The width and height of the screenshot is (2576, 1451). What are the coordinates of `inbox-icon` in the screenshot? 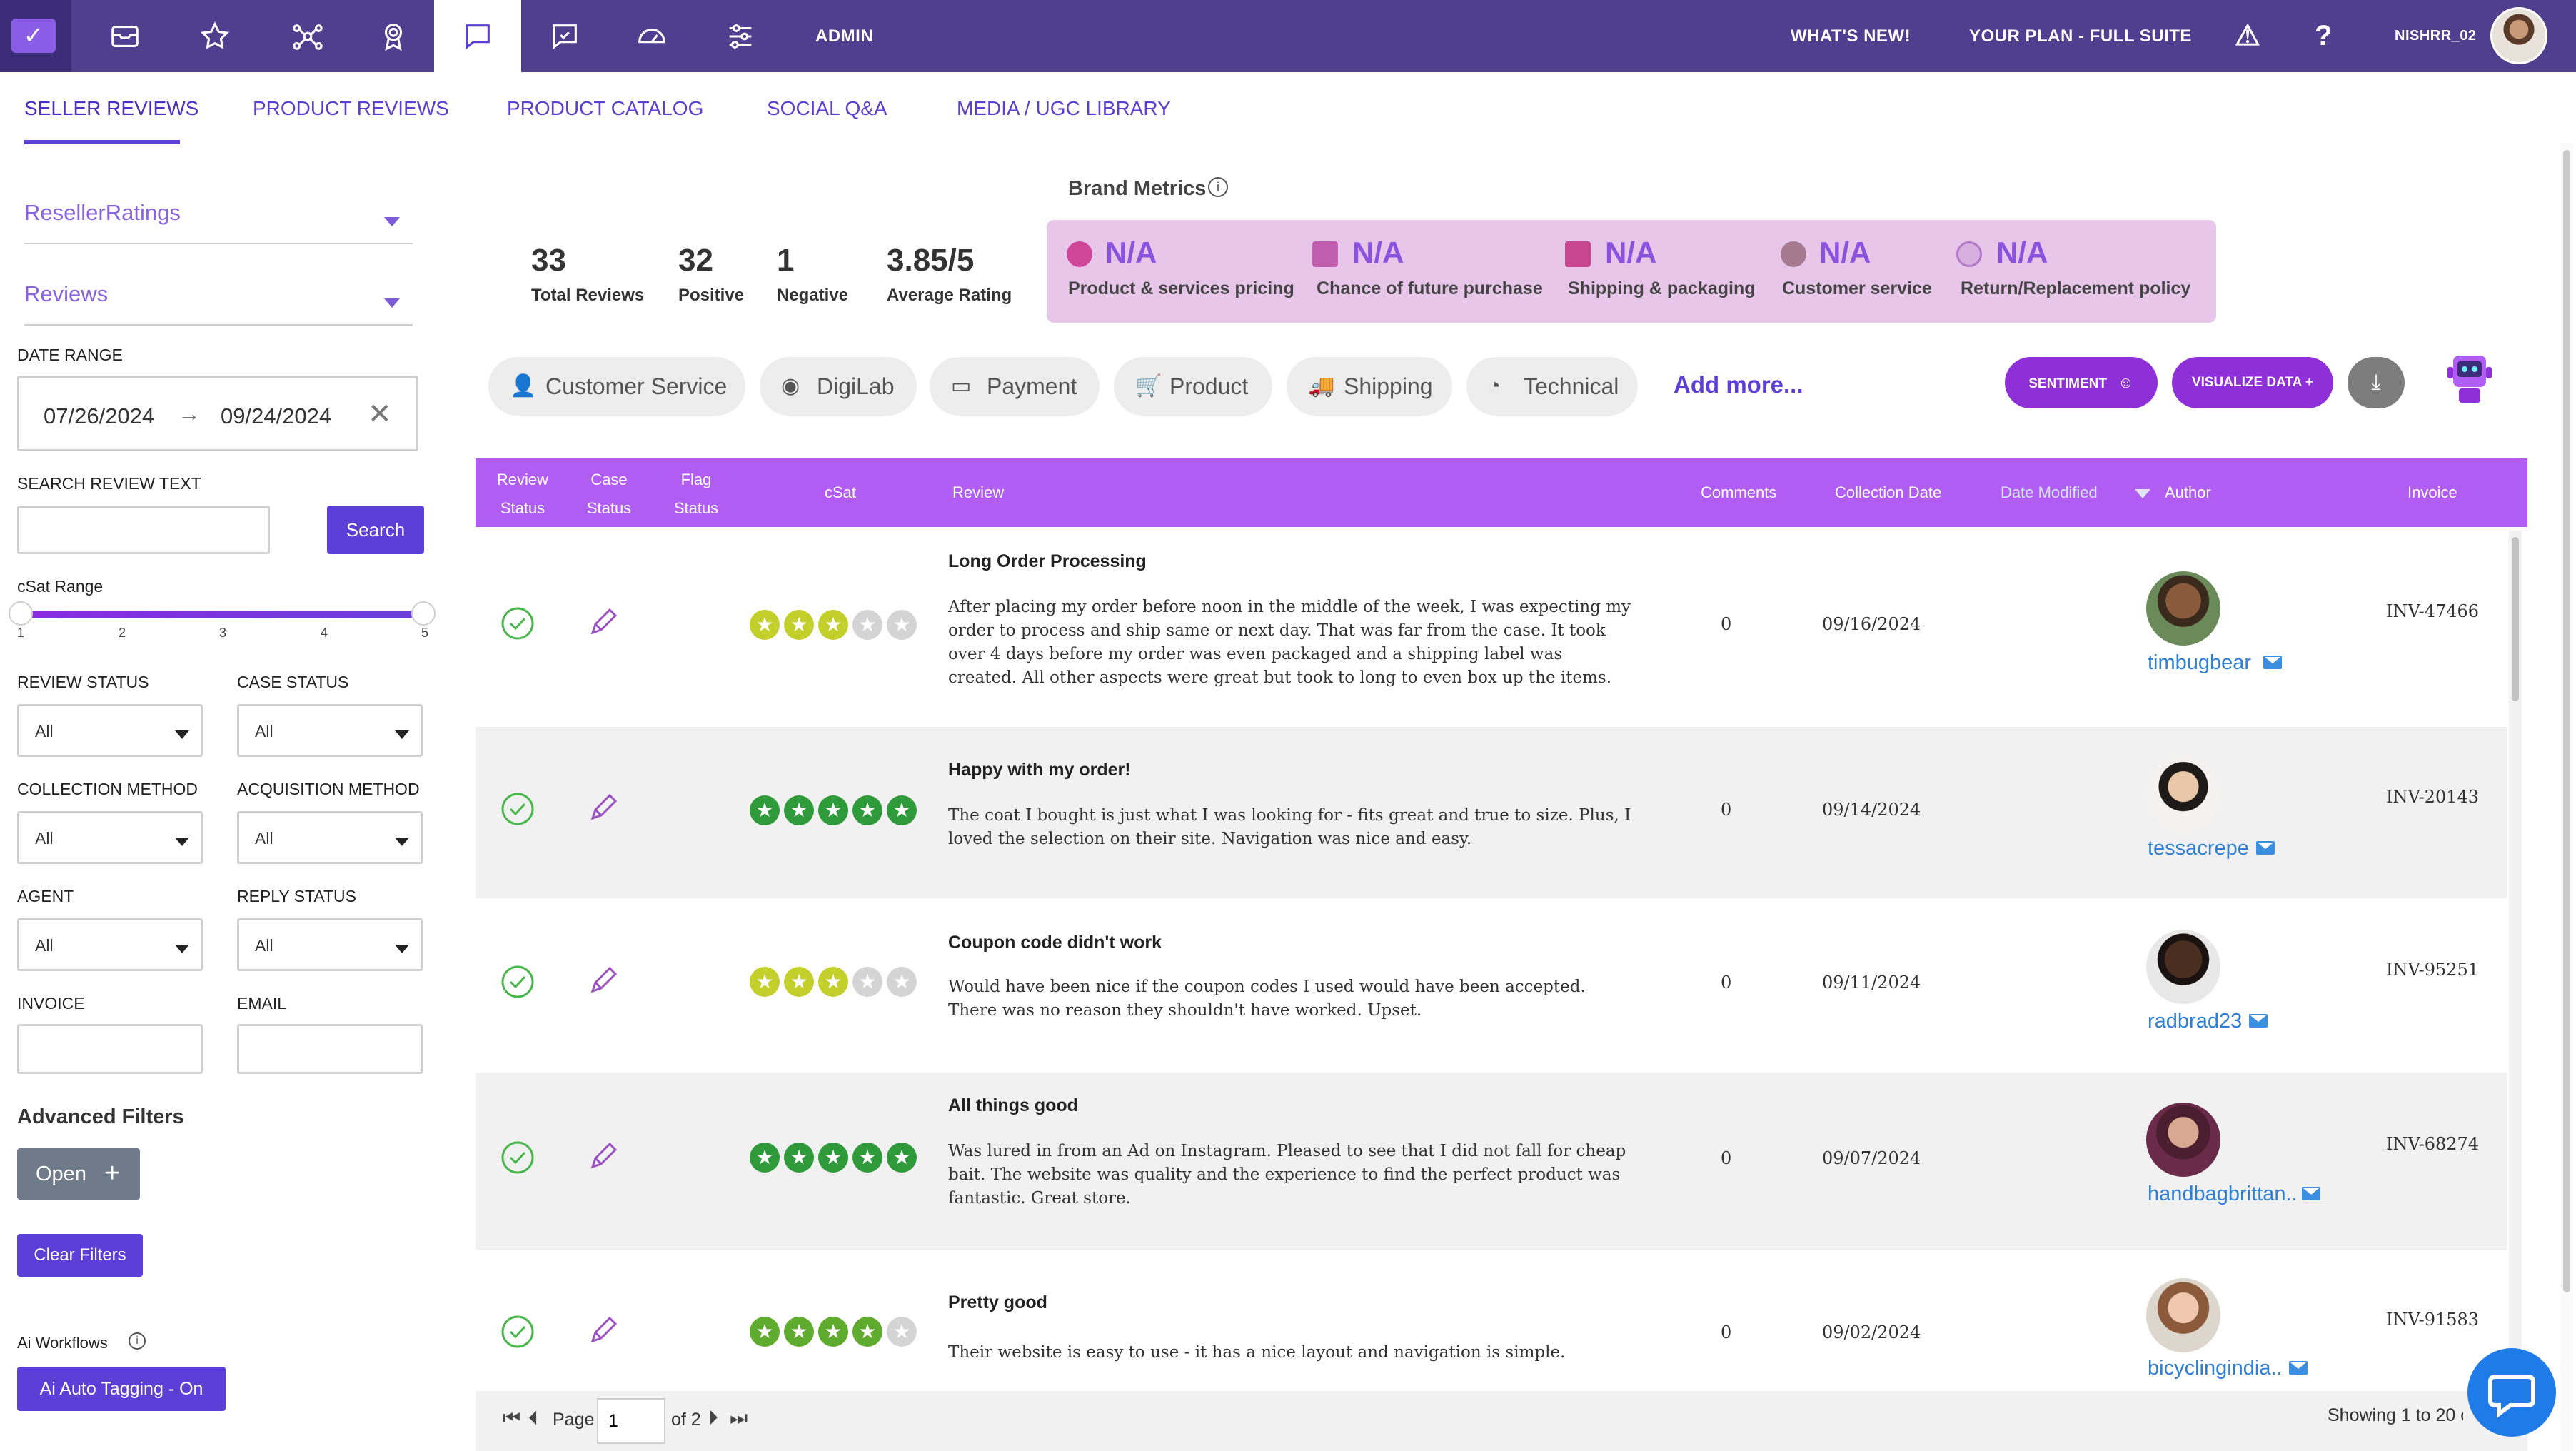 It's located at (125, 36).